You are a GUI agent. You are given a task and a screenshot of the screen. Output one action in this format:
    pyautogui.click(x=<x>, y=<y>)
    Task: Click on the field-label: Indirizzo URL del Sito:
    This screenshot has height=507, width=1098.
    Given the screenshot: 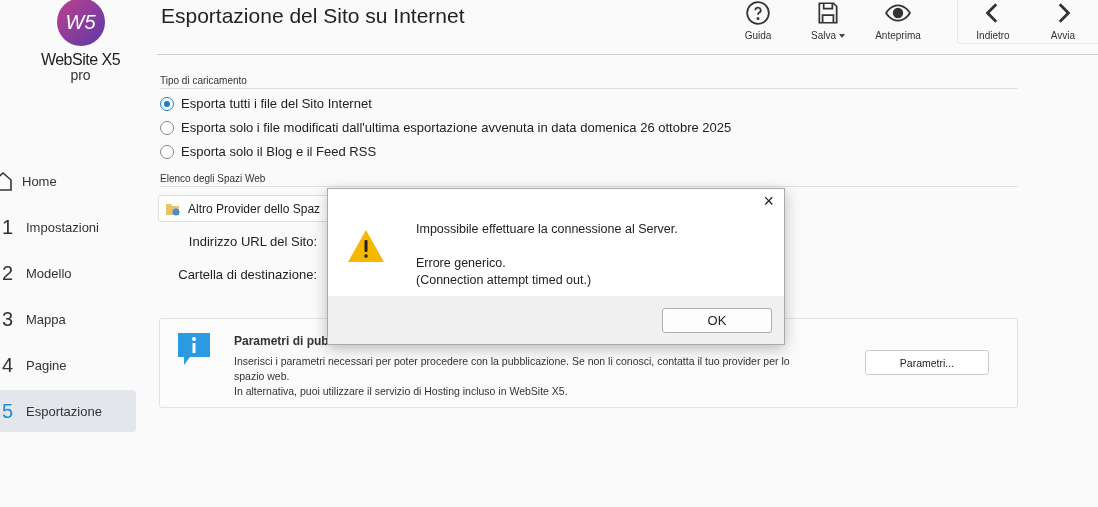 What is the action you would take?
    pyautogui.click(x=252, y=242)
    